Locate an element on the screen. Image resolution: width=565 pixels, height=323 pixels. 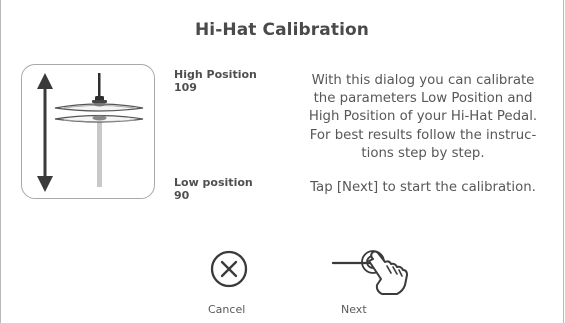
low-position-label: Low position is located at coordinates (213, 182).